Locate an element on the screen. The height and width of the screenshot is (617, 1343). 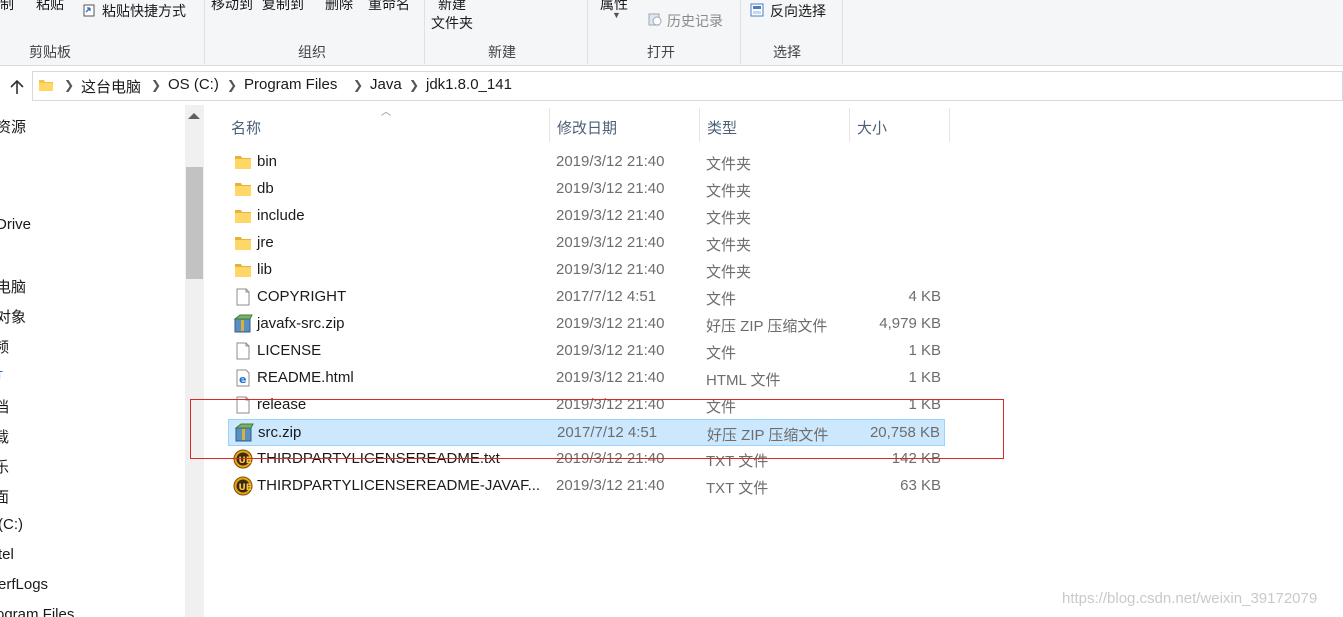
history-button: 历史记录 is located at coordinates (695, 21).